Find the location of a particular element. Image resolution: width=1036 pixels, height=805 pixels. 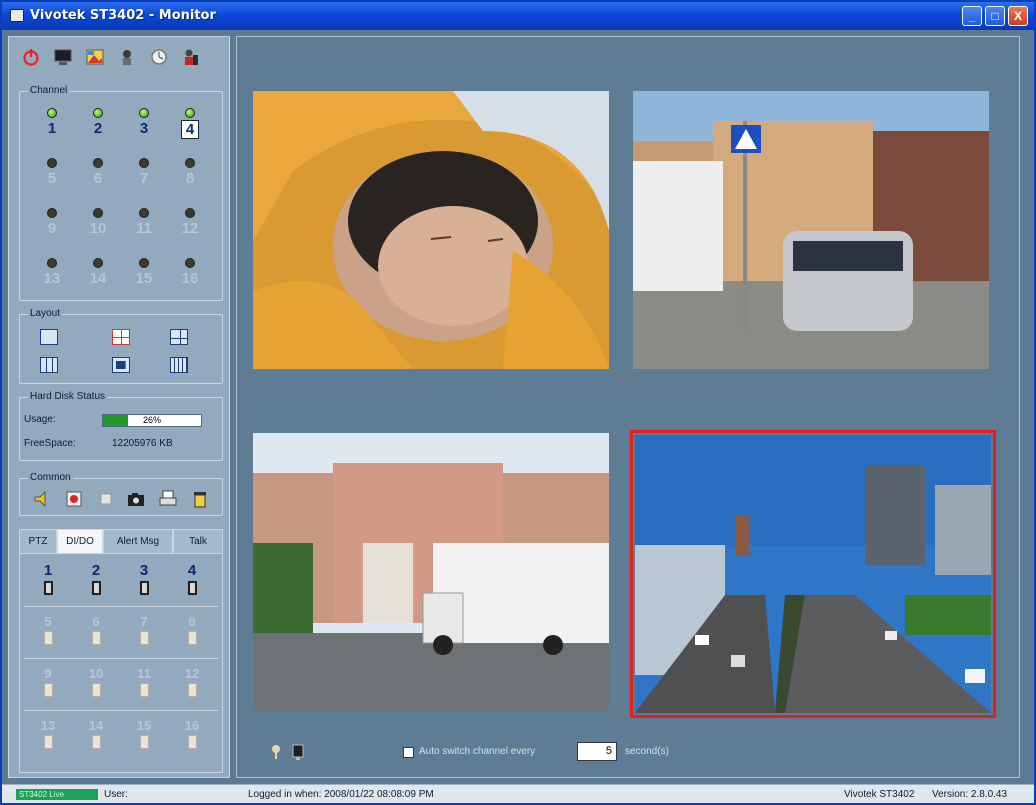

layout-3x3-button is located at coordinates (49, 365).